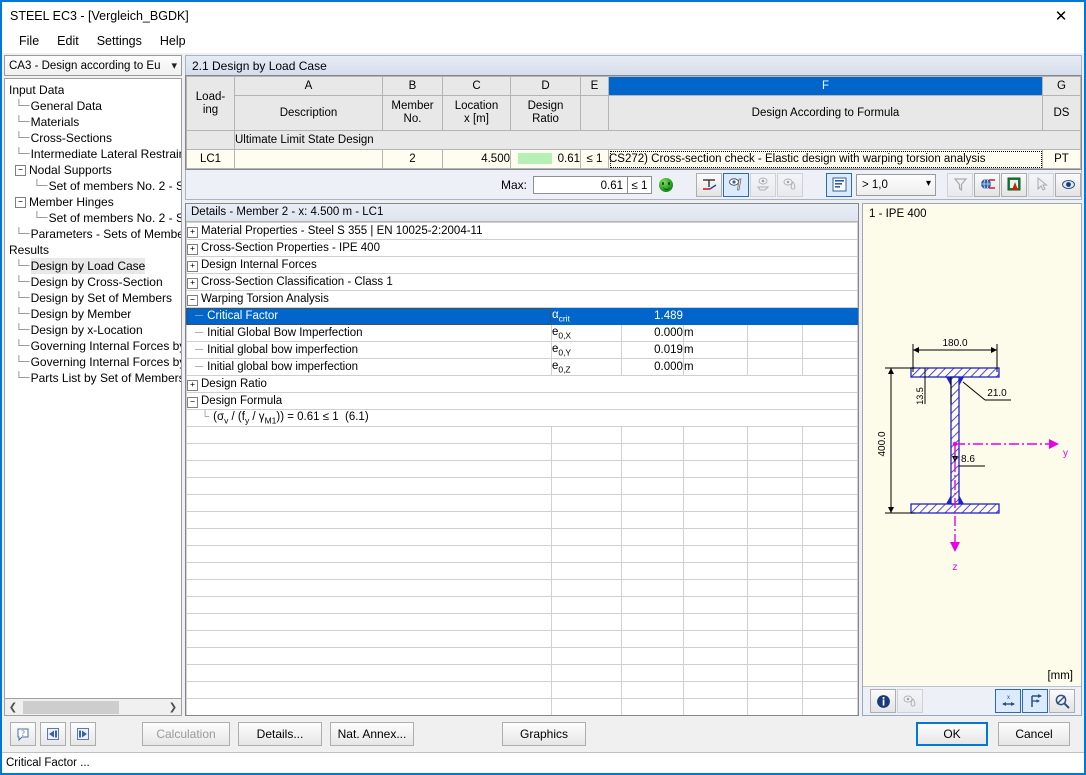 The width and height of the screenshot is (1086, 775). Describe the element at coordinates (1008, 701) in the screenshot. I see `dimension-x-icon: x` at that location.